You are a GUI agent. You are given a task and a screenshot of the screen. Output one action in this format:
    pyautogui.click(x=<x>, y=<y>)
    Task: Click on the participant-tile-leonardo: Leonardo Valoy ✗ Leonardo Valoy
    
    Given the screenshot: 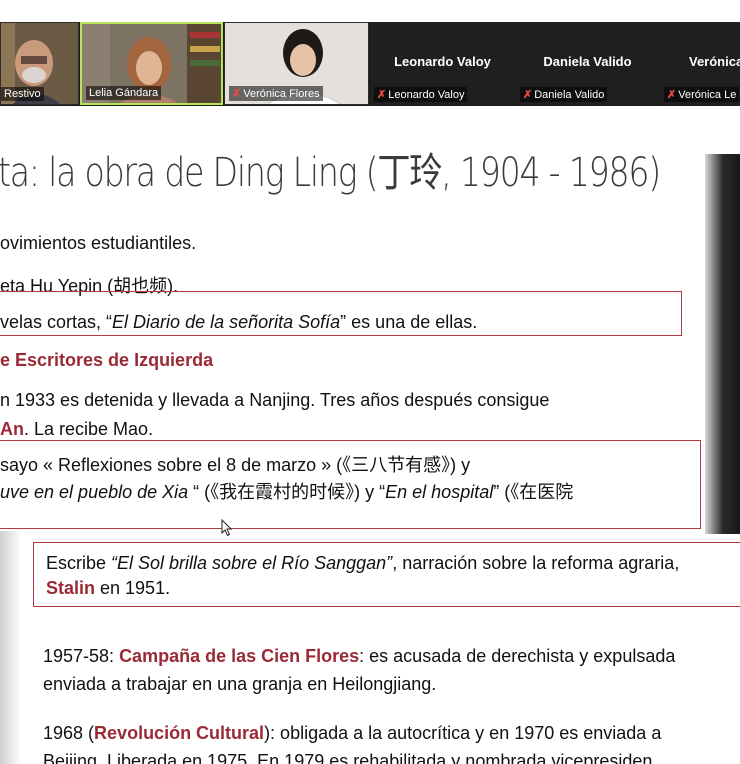 What is the action you would take?
    pyautogui.click(x=442, y=63)
    